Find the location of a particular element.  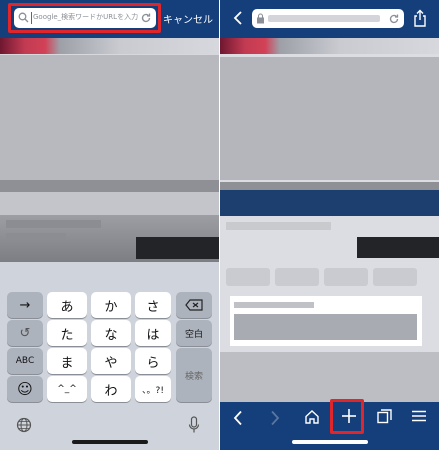

share-icon is located at coordinates (420, 18).